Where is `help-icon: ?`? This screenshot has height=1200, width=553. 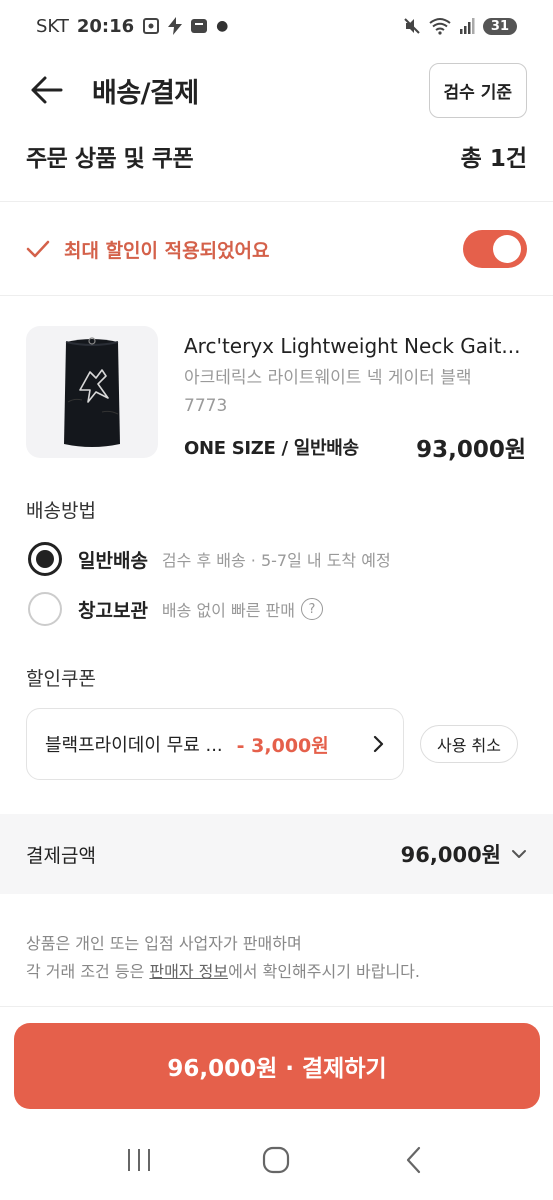
help-icon: ? is located at coordinates (311, 609).